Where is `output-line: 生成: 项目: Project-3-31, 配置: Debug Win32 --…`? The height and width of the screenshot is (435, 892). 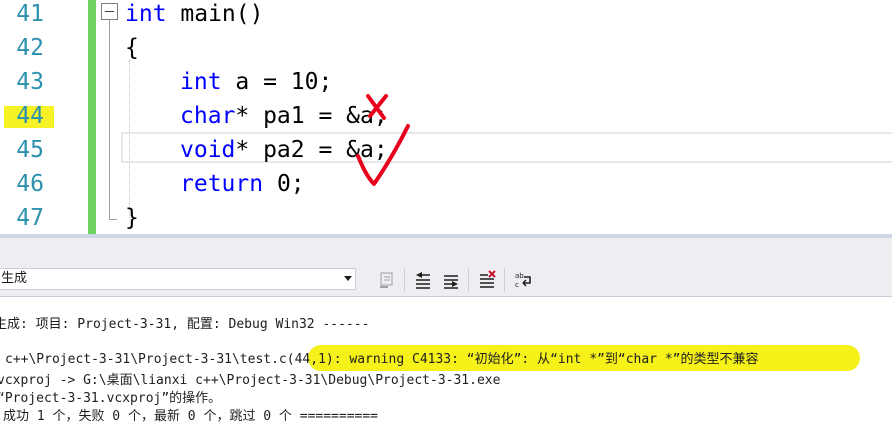 output-line: 生成: 项目: Project-3-31, 配置: Debug Win32 --… is located at coordinates (185, 324).